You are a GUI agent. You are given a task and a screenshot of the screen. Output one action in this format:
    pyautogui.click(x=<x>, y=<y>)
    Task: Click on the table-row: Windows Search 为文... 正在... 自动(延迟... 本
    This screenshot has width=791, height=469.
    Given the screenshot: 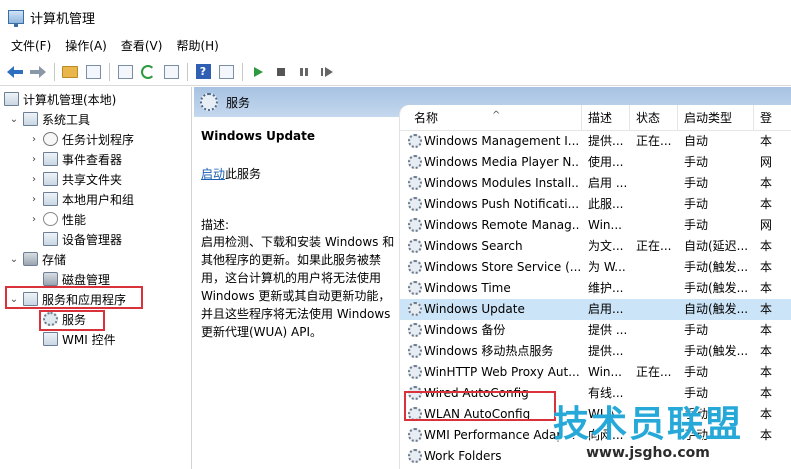 What is the action you would take?
    pyautogui.click(x=595, y=246)
    